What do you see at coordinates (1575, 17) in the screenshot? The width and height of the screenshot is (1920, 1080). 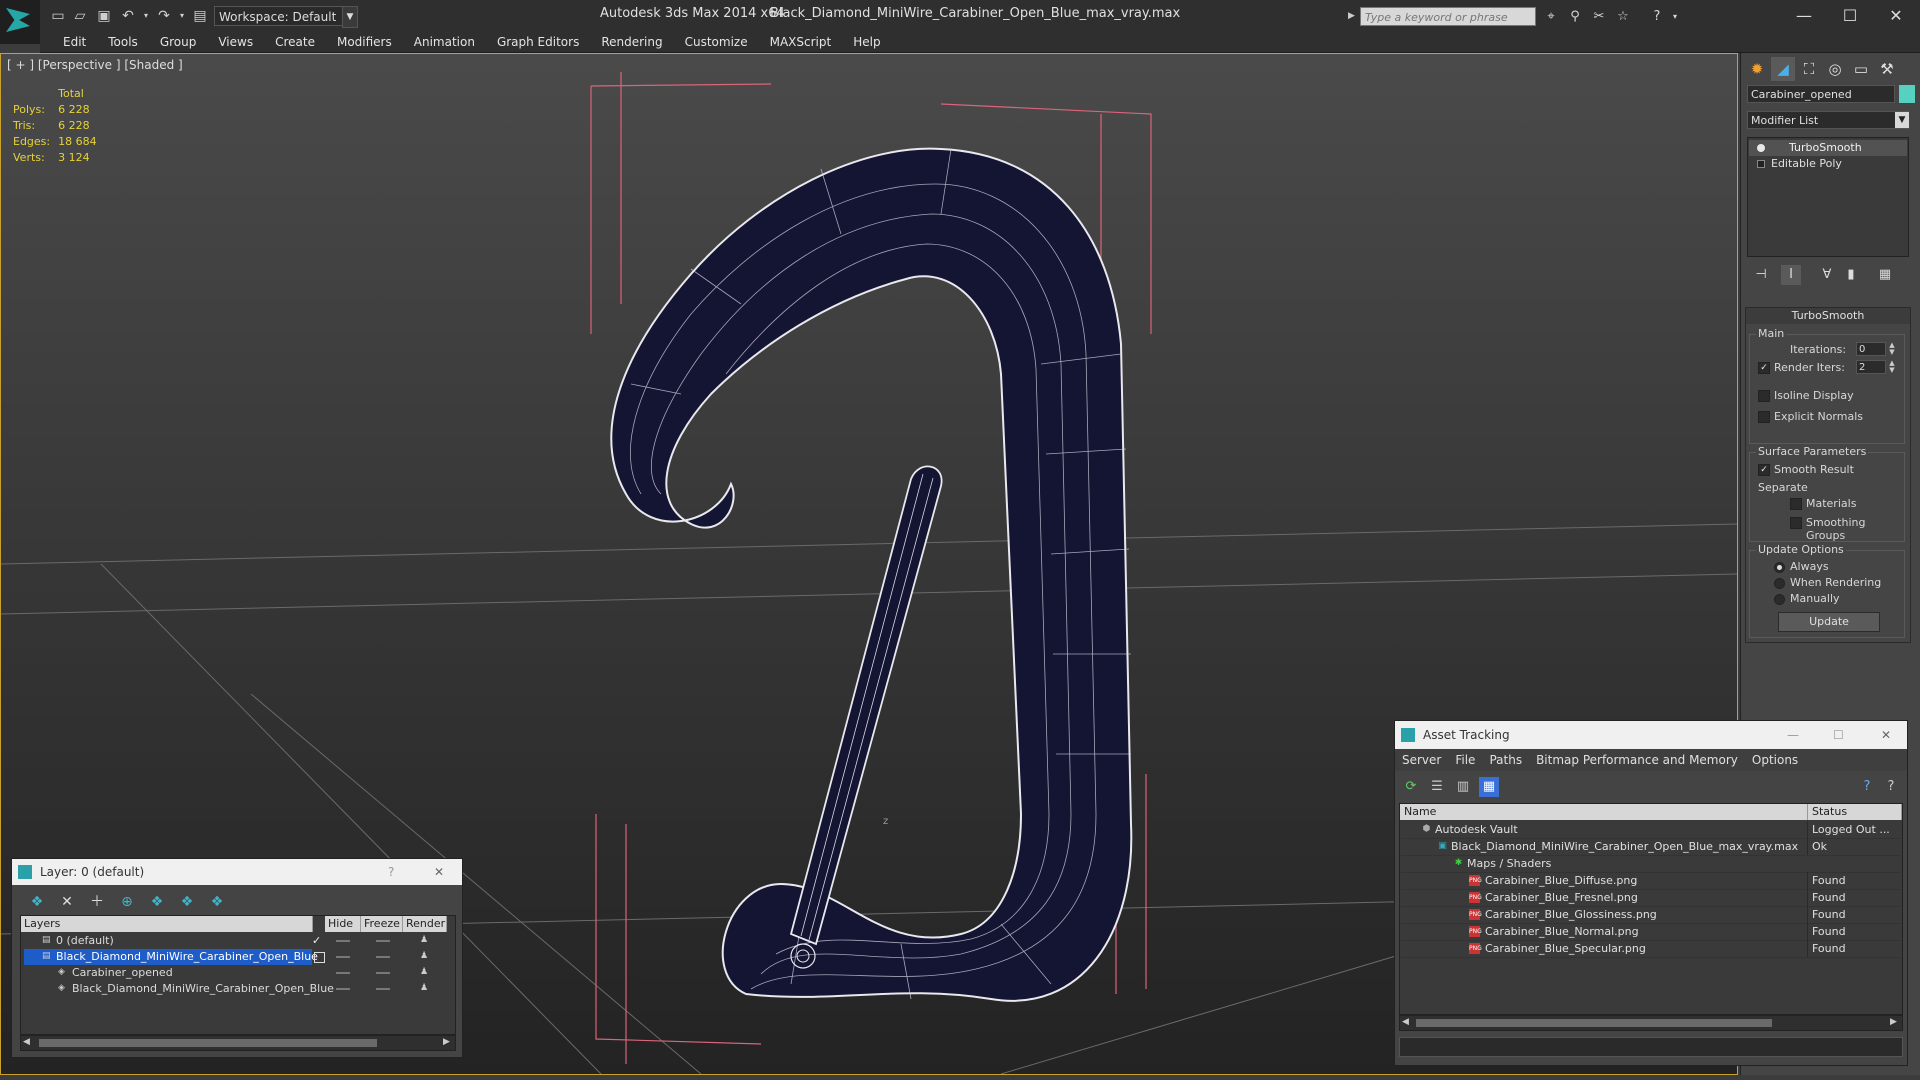 I see `subscription-icon: ⚲` at bounding box center [1575, 17].